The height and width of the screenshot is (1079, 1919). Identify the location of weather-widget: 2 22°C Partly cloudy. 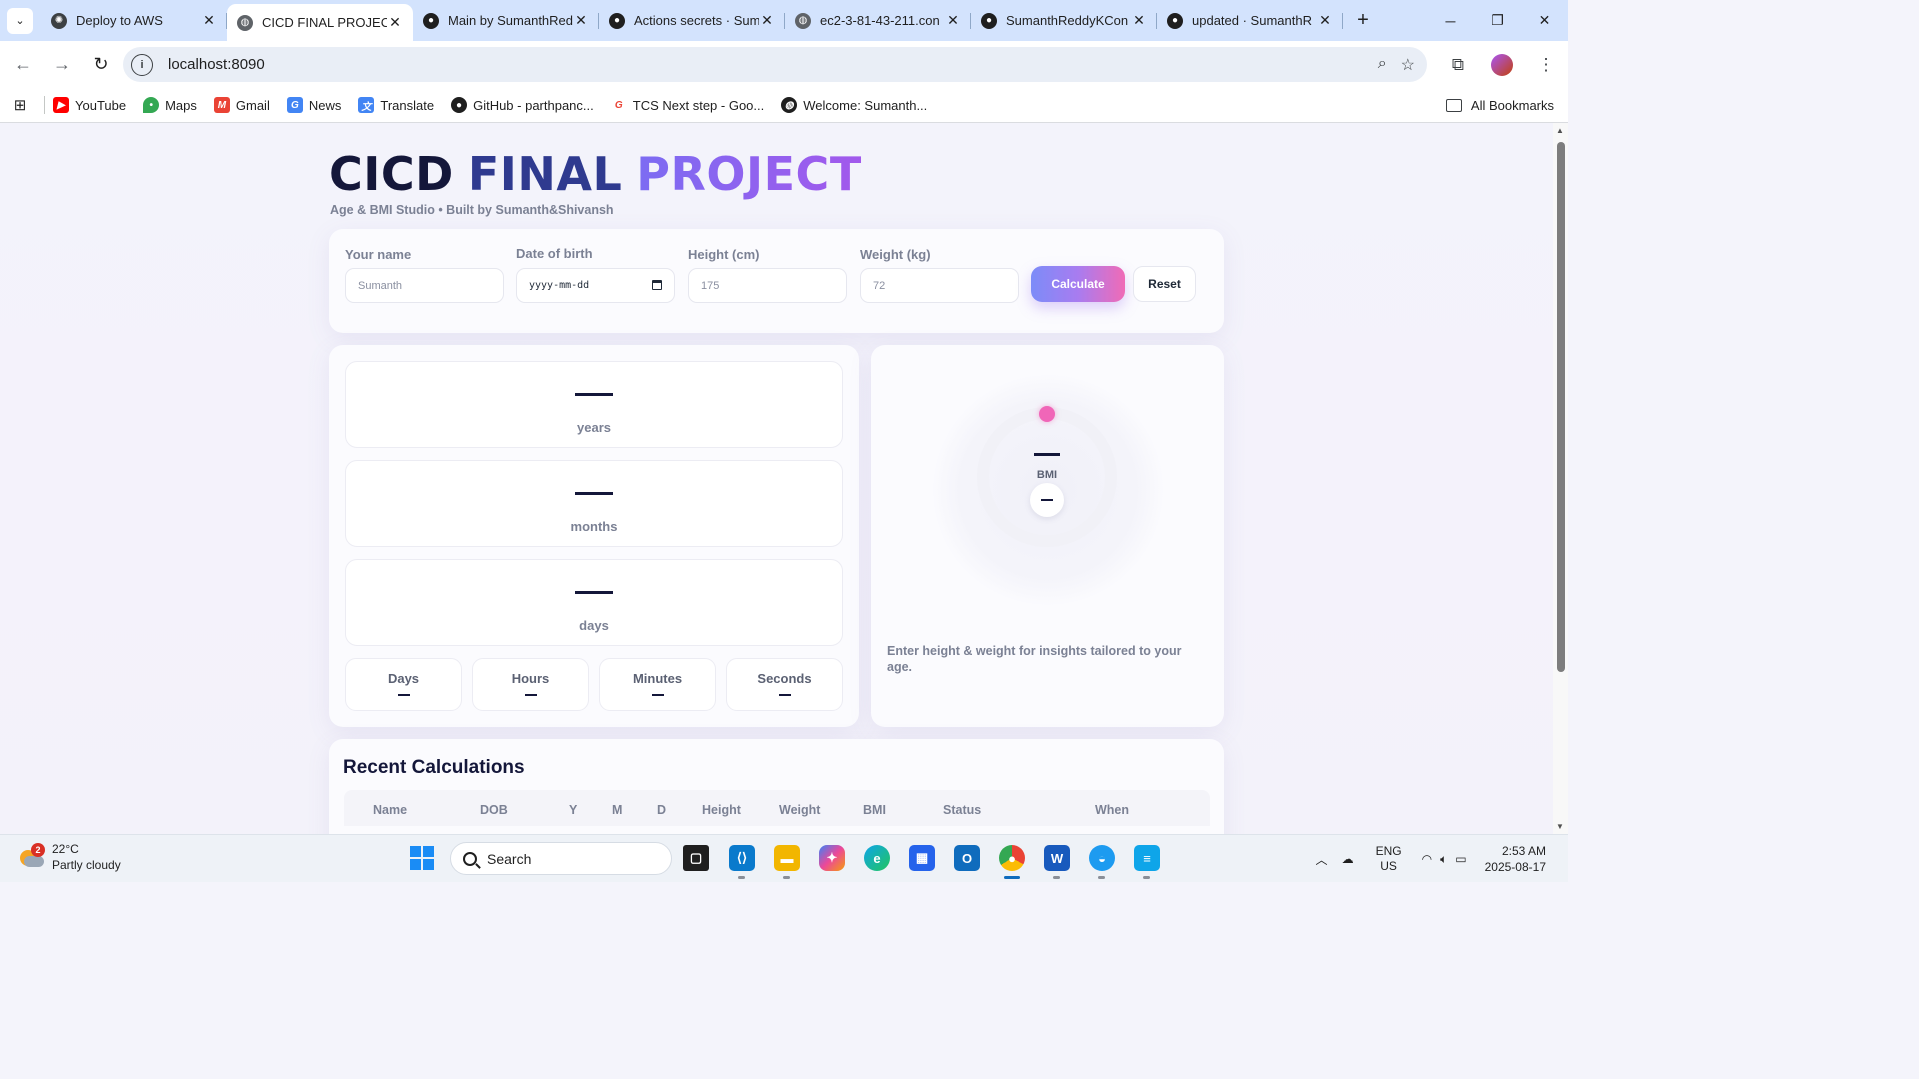
(69, 857).